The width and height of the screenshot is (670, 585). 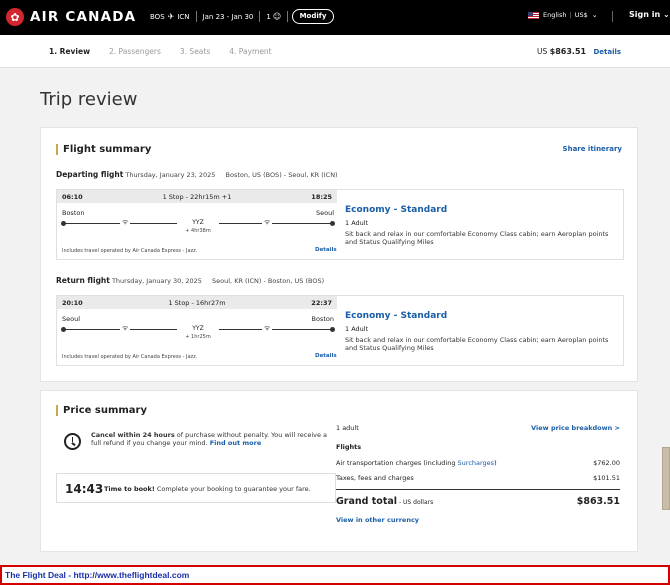 I want to click on passenger-count: 1, so click(x=268, y=16).